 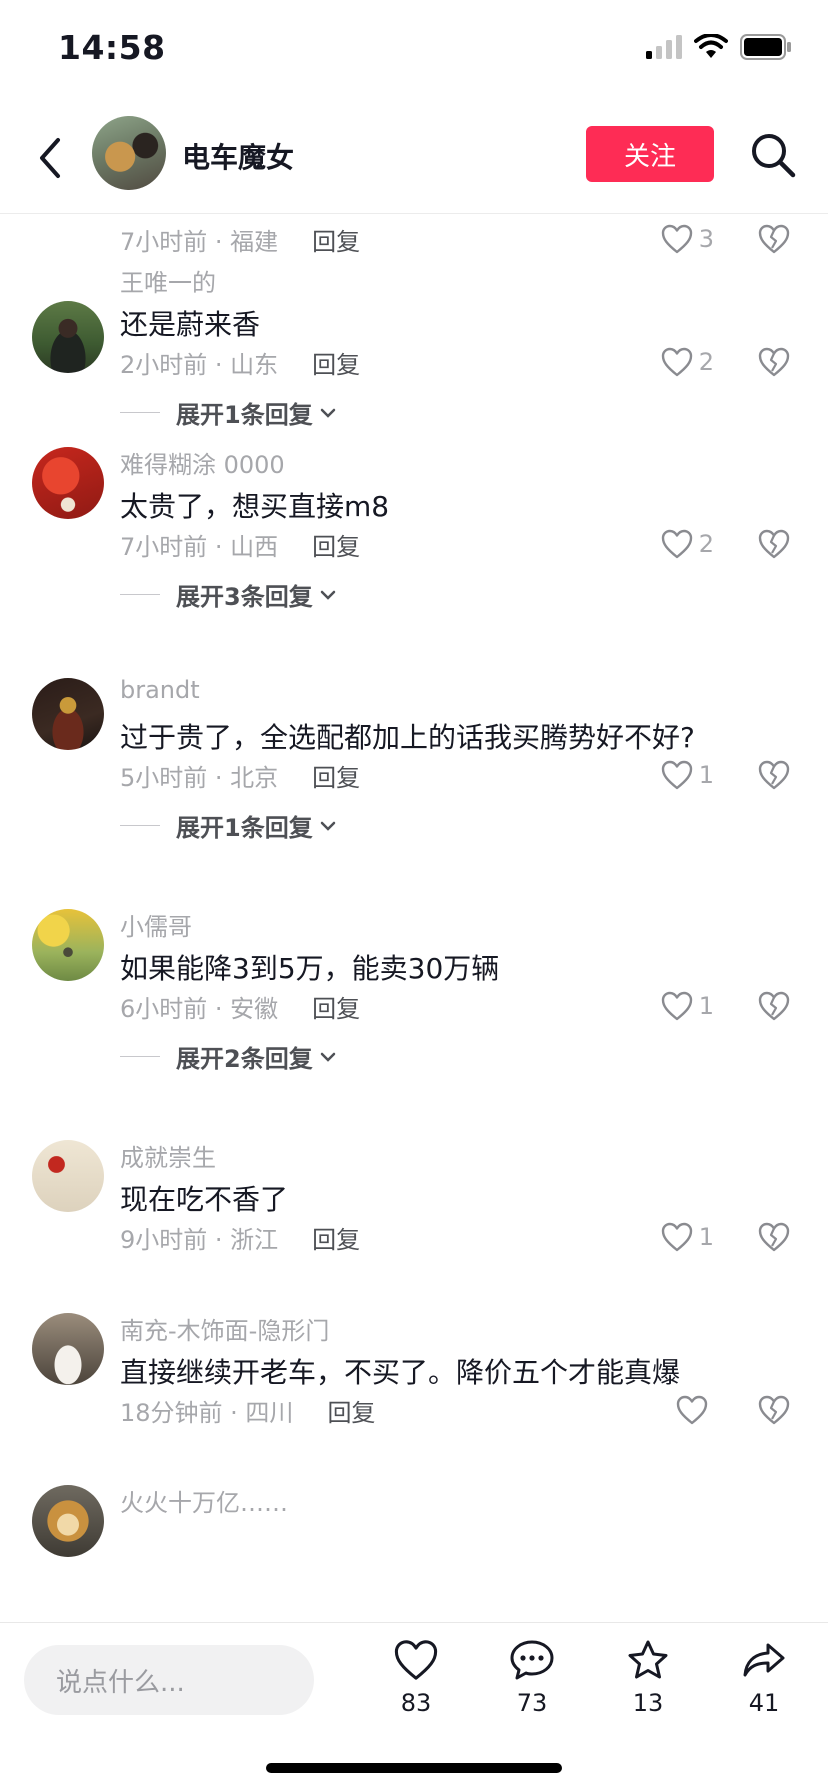 I want to click on favorite-action: 13, so click(x=648, y=1678).